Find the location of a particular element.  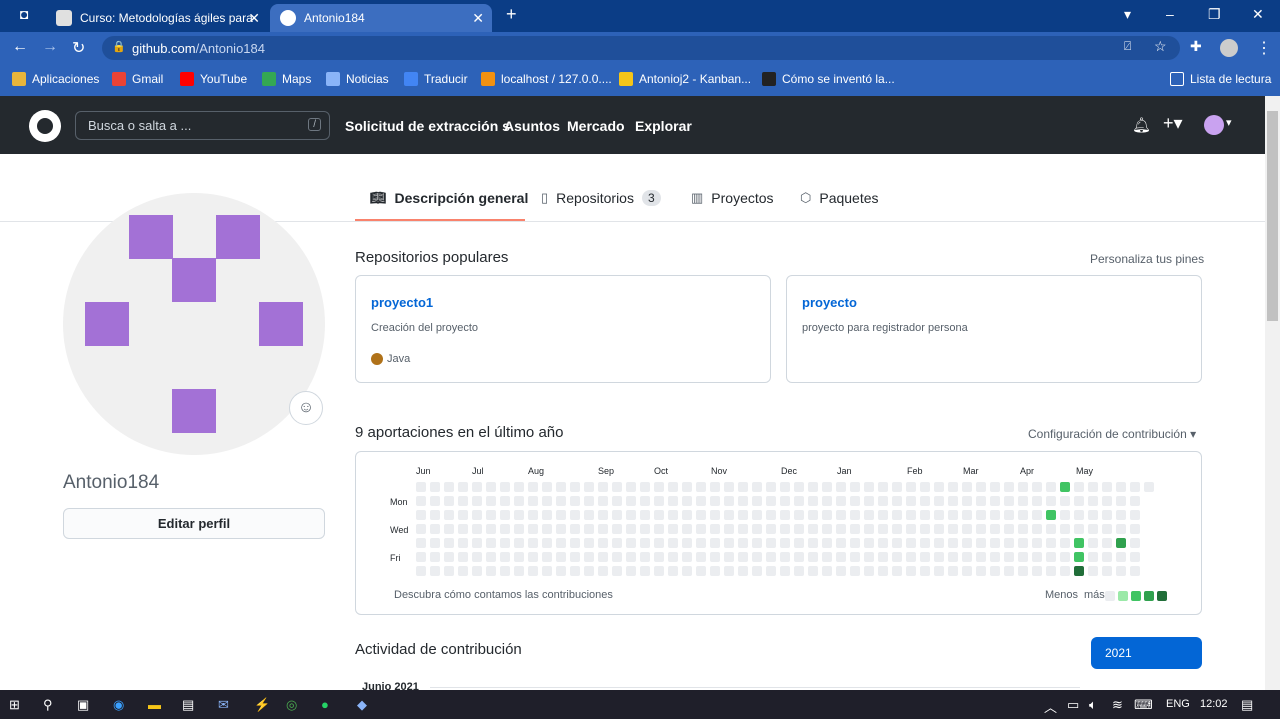

new-tab-icon: + is located at coordinates (511, 14).